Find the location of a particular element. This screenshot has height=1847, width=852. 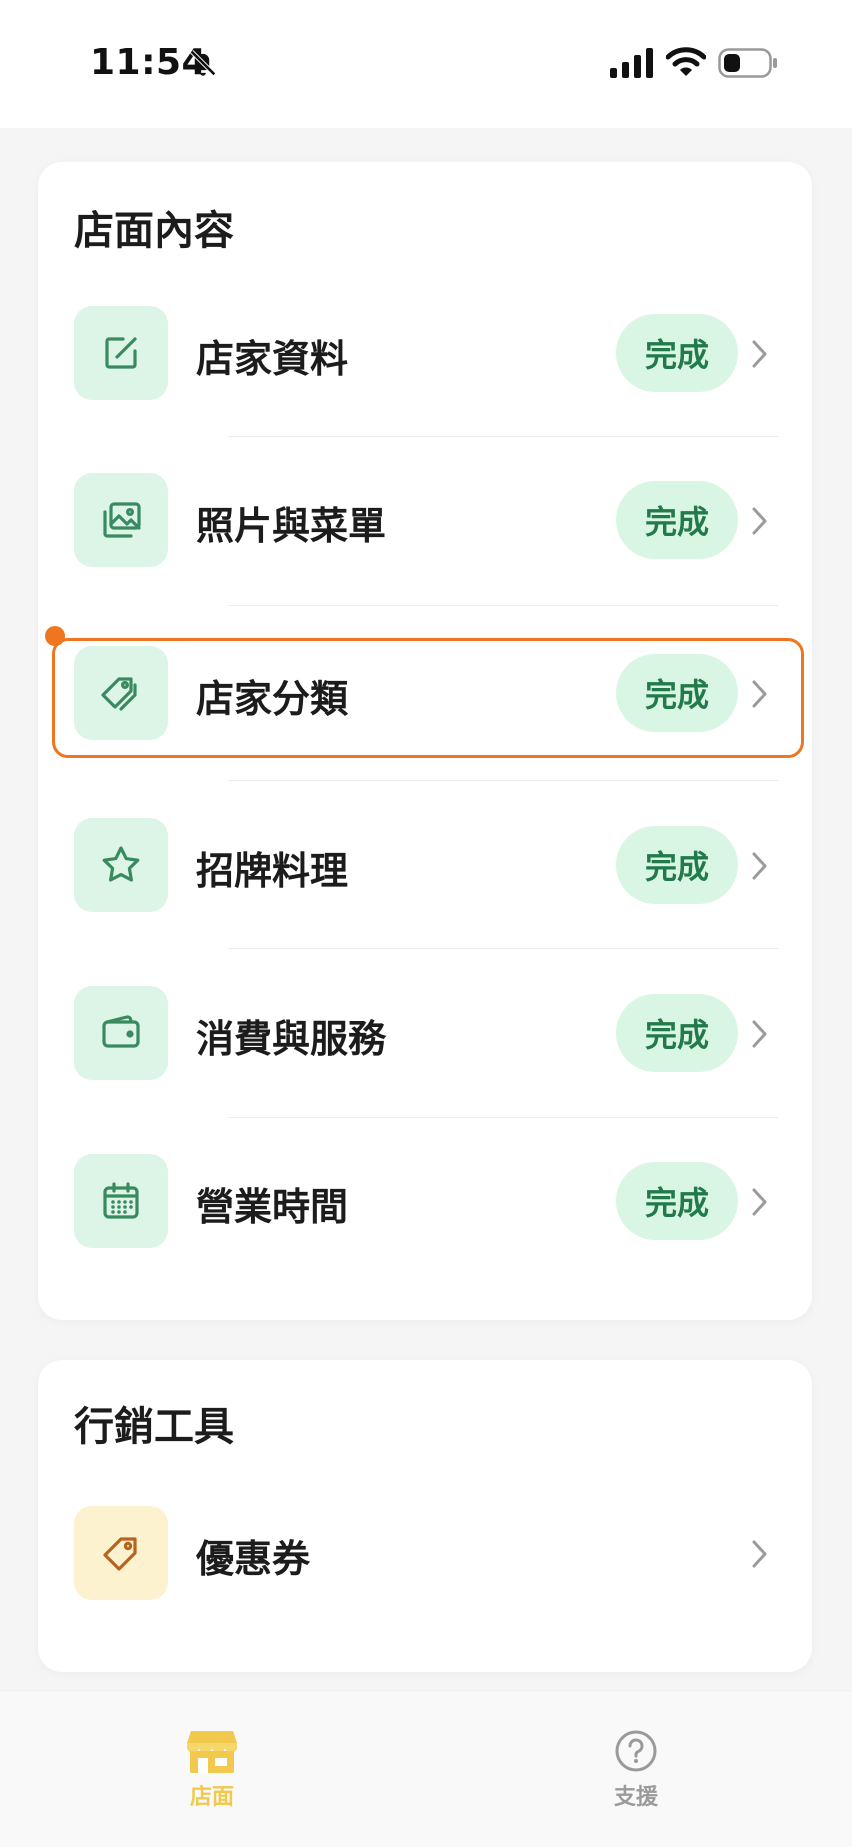

store-info-row: 店家資料 完成 is located at coordinates (425, 356).